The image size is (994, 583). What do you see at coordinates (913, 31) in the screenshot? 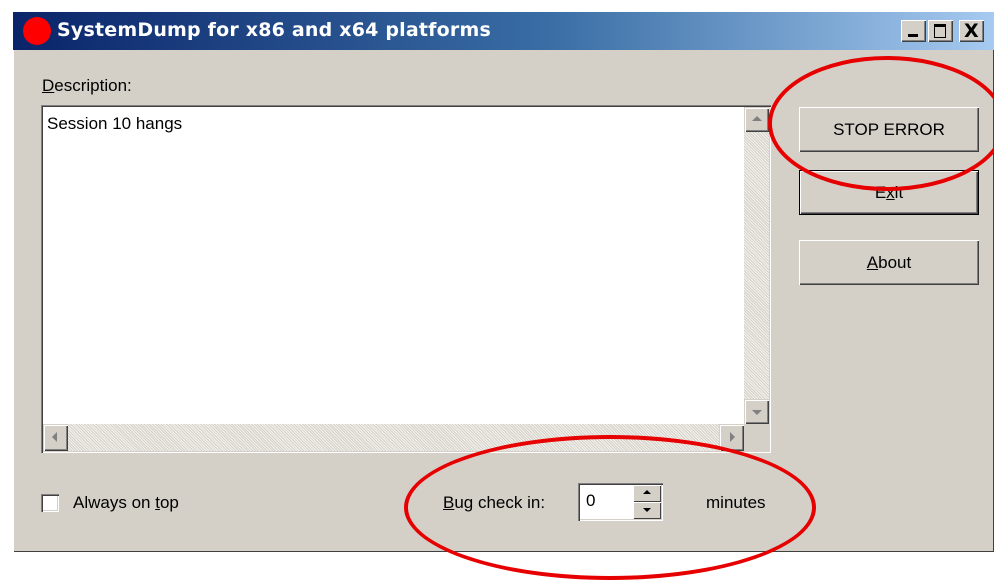
I see `minimize-button` at bounding box center [913, 31].